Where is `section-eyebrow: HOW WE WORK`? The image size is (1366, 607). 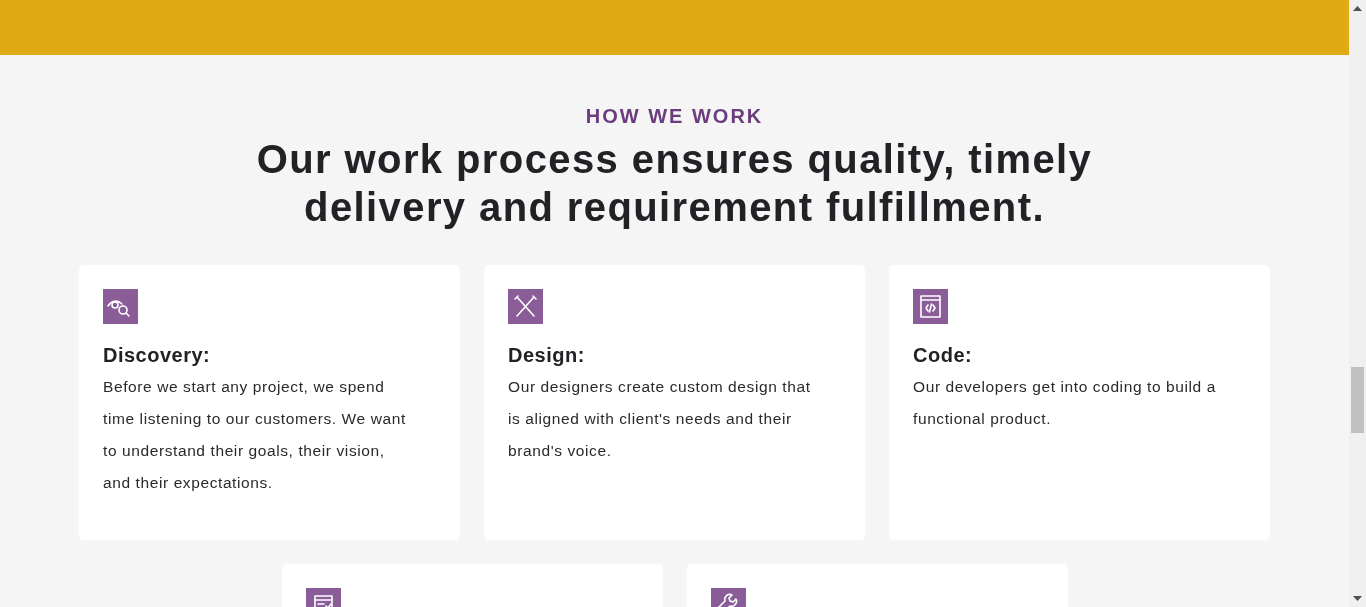 section-eyebrow: HOW WE WORK is located at coordinates (674, 116).